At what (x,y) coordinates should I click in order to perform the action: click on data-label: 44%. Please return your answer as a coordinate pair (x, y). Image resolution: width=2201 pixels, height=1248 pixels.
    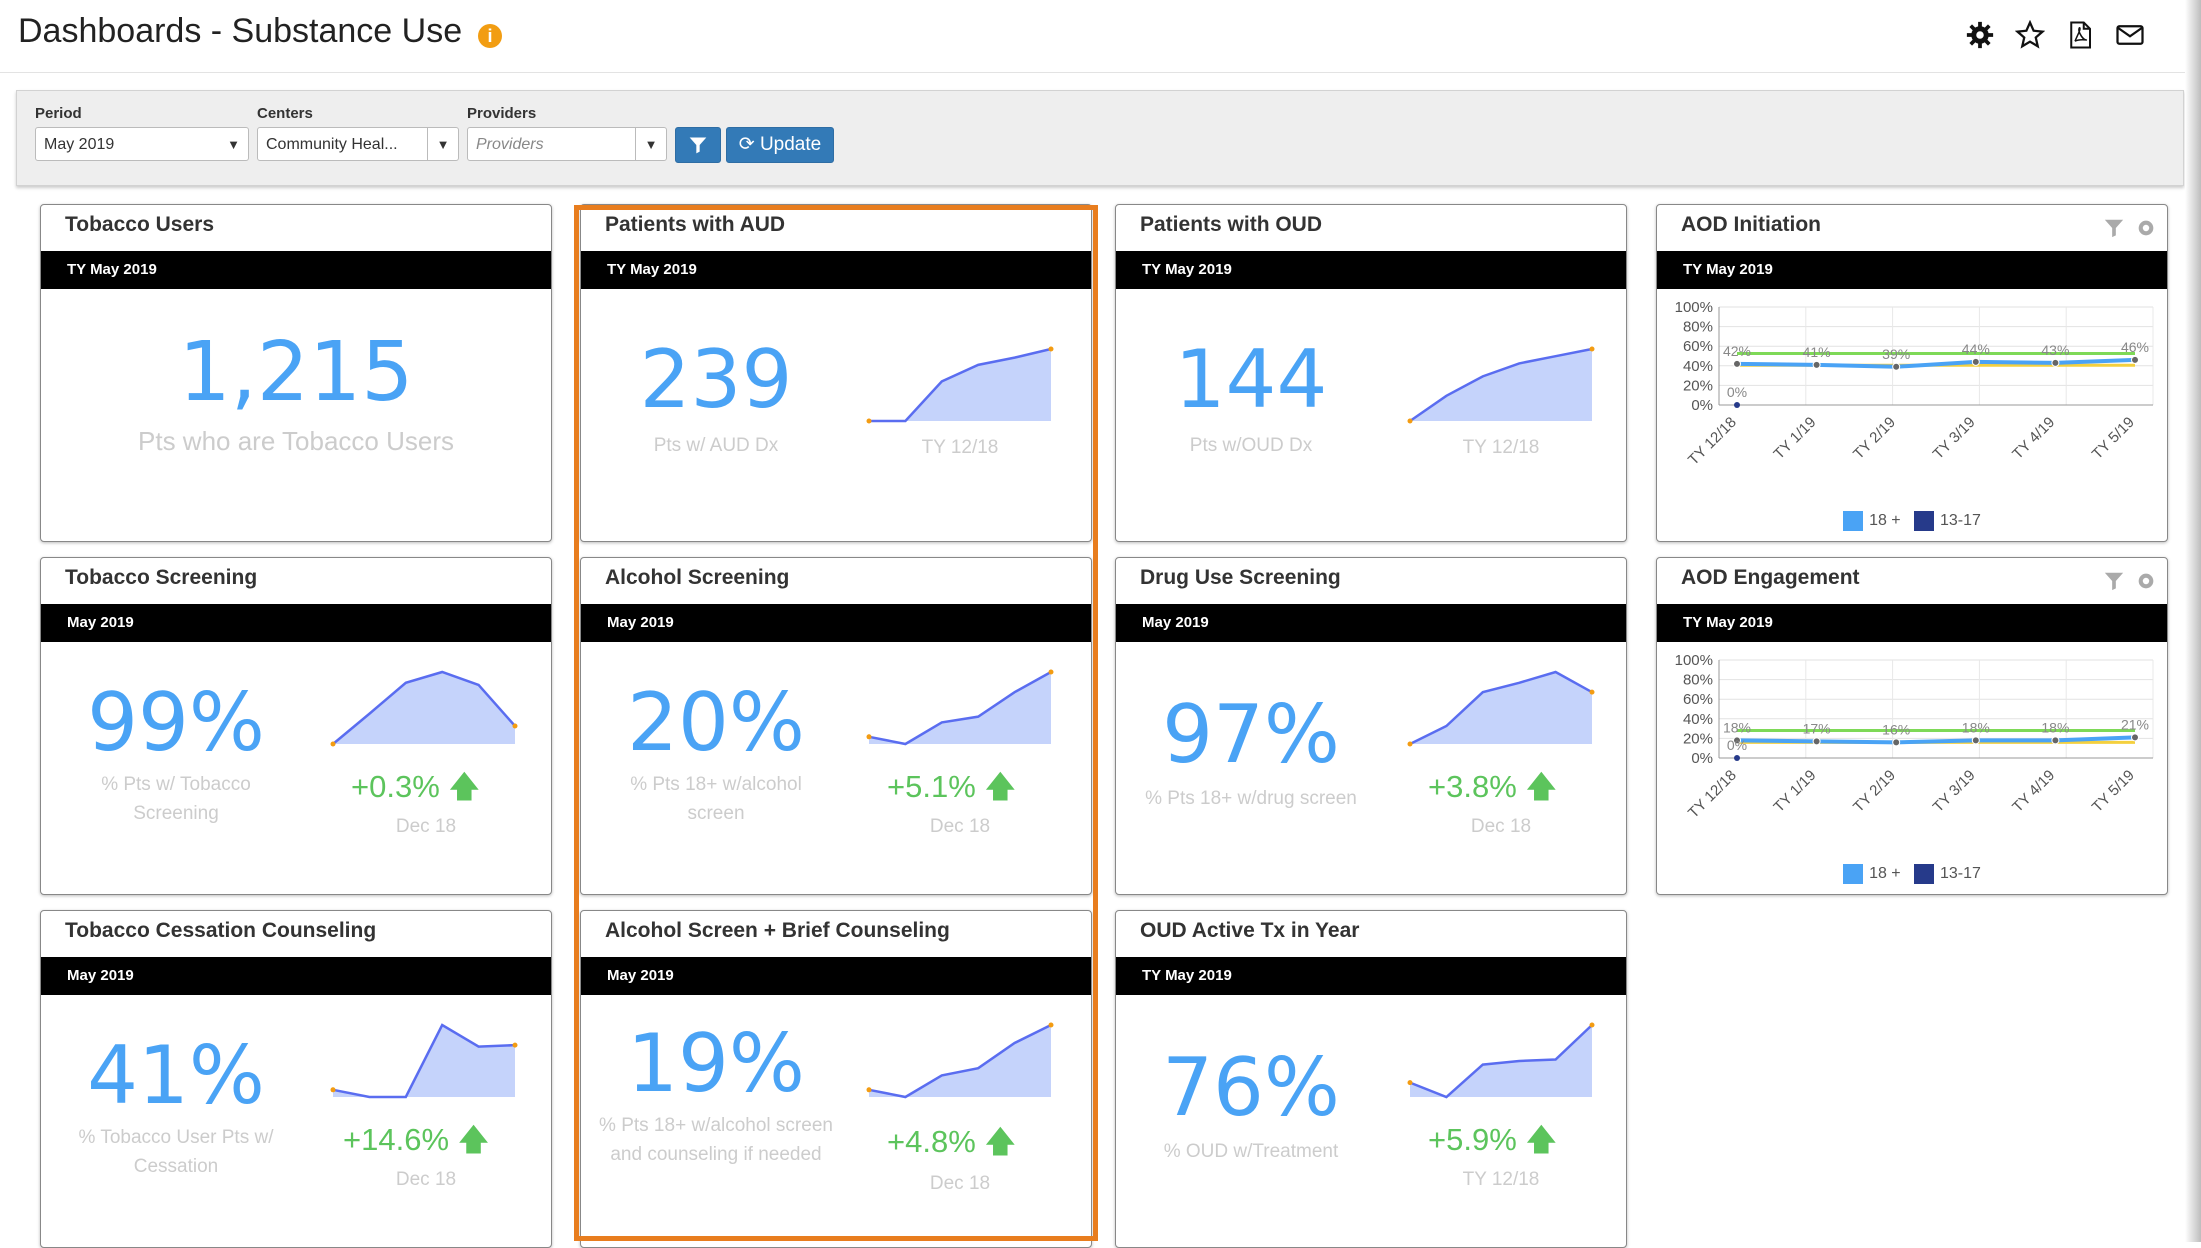
    Looking at the image, I should click on (1976, 349).